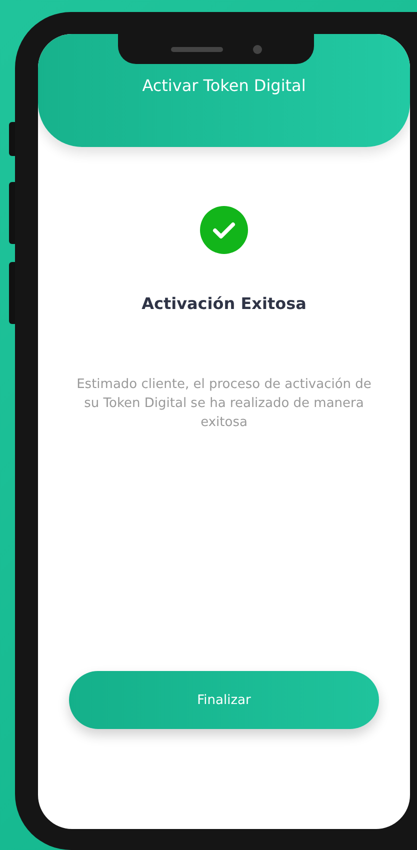 This screenshot has width=417, height=850. I want to click on check-icon, so click(224, 230).